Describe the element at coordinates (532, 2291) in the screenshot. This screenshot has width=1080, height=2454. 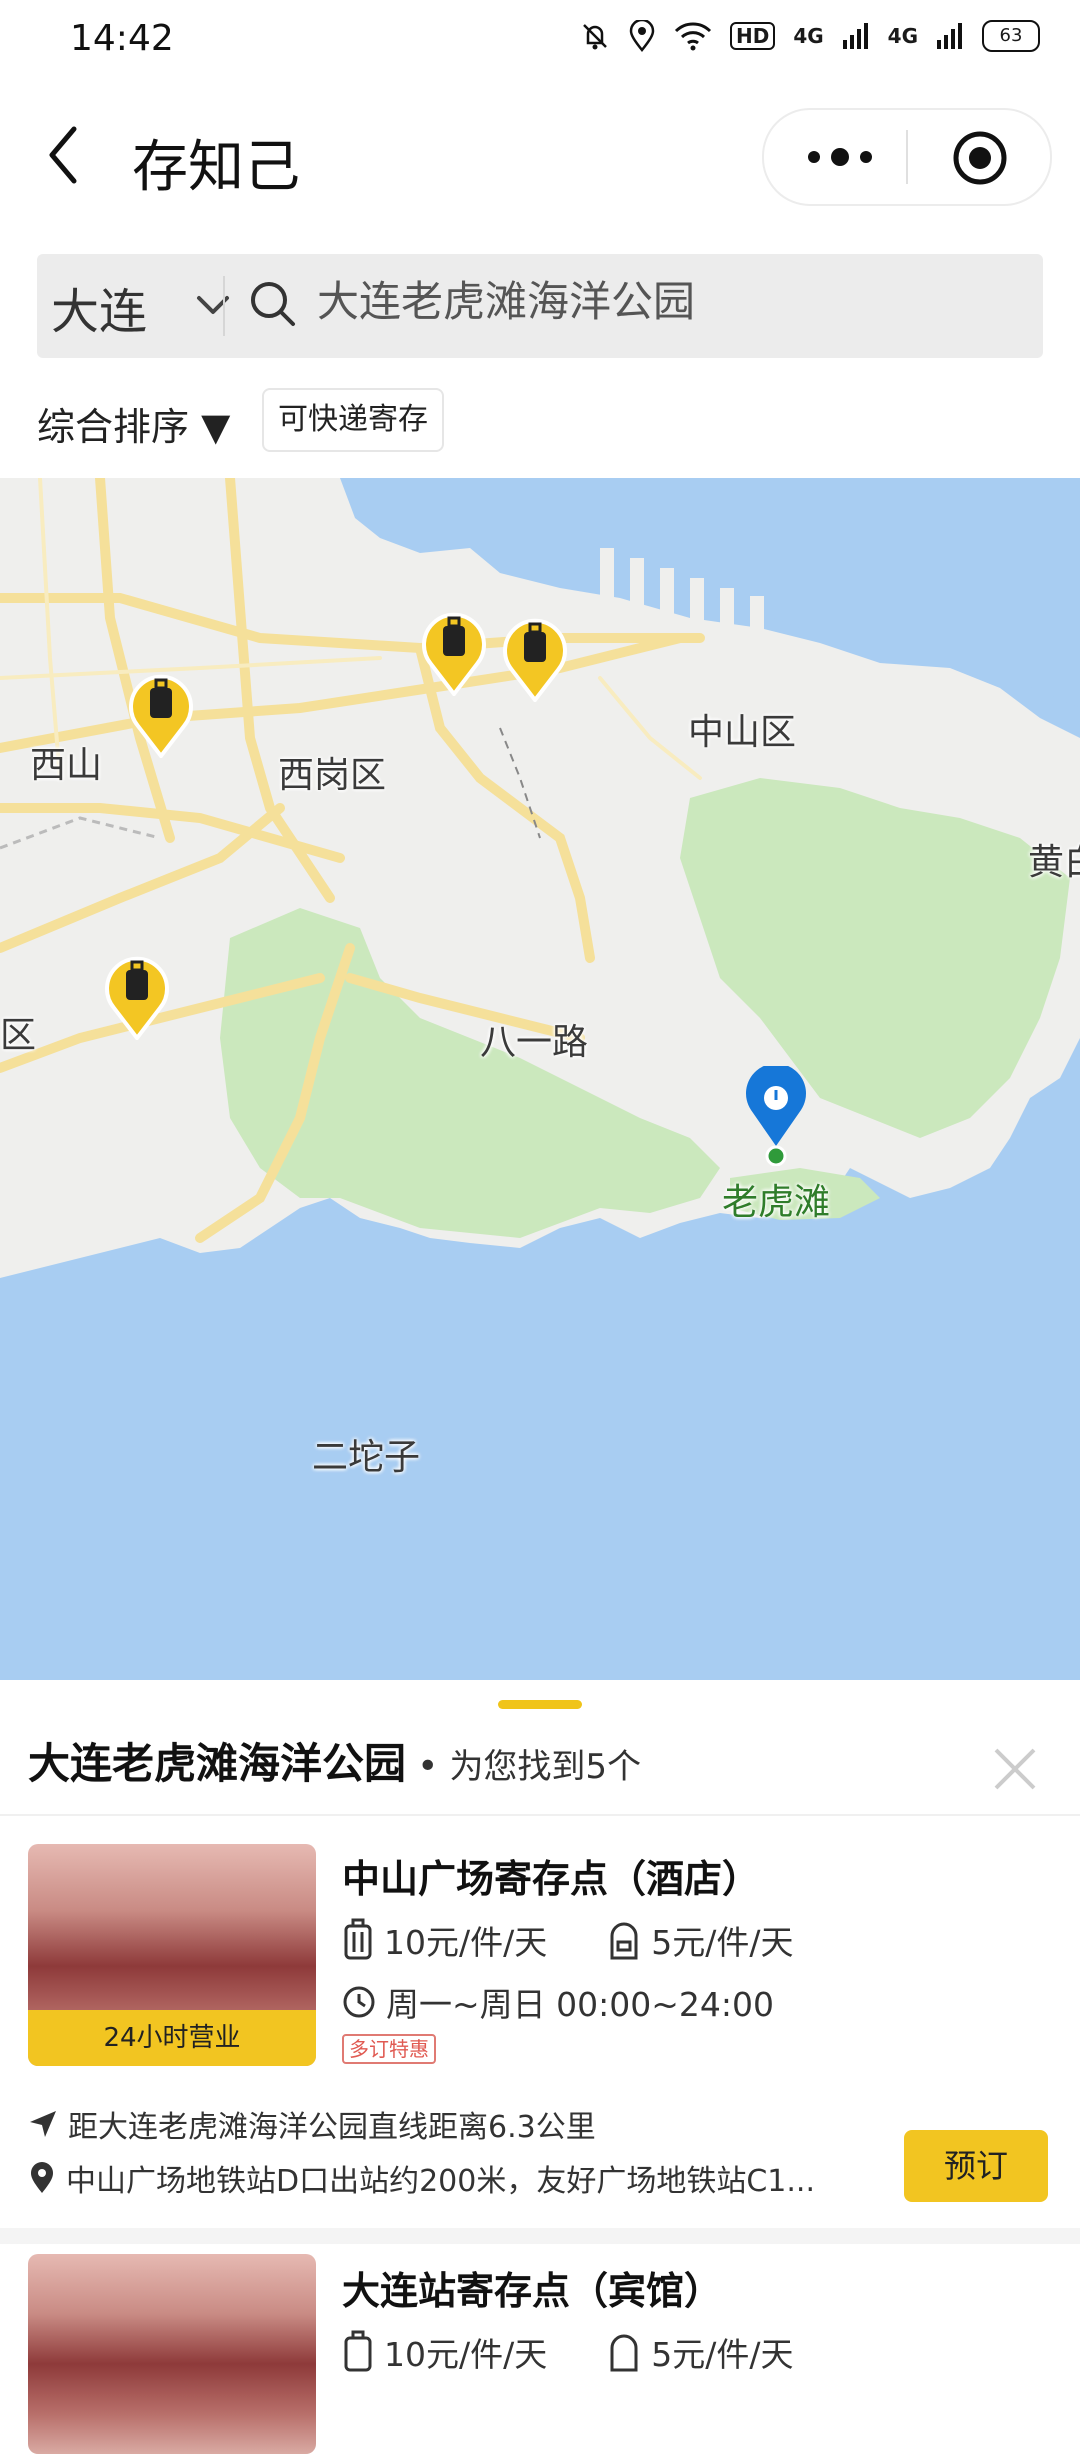
I see `store-name: 大连站寄存点（宾馆）` at that location.